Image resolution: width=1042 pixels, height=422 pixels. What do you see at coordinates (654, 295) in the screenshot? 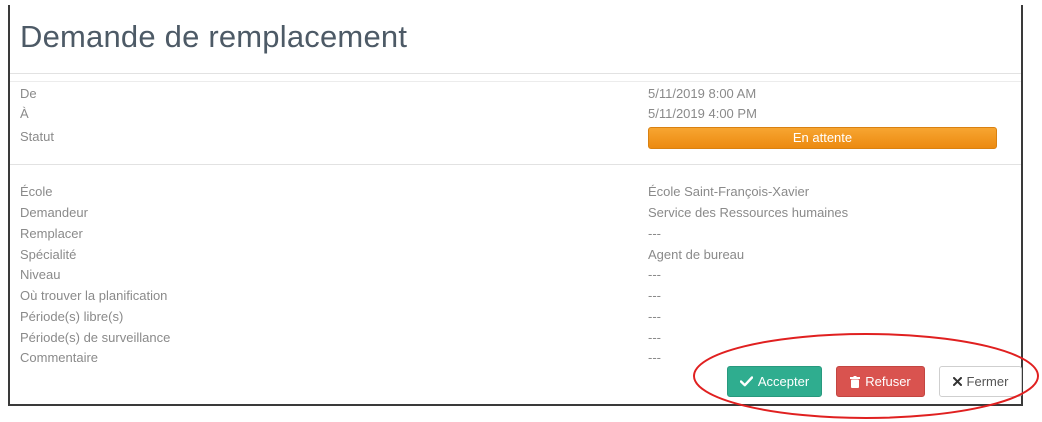
I see `field-value-planification: ---` at bounding box center [654, 295].